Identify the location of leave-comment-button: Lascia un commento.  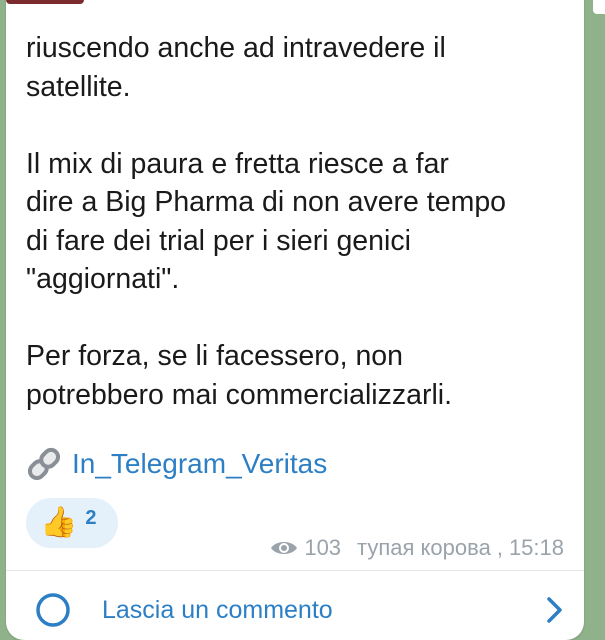
(299, 610).